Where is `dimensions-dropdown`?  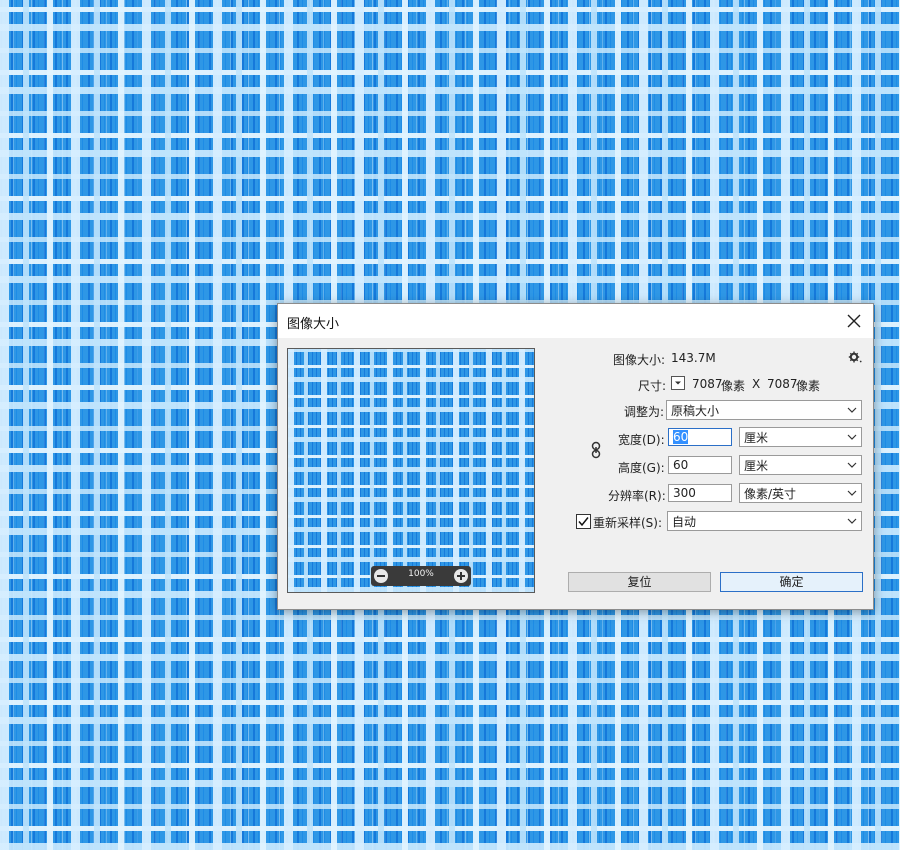 dimensions-dropdown is located at coordinates (678, 383).